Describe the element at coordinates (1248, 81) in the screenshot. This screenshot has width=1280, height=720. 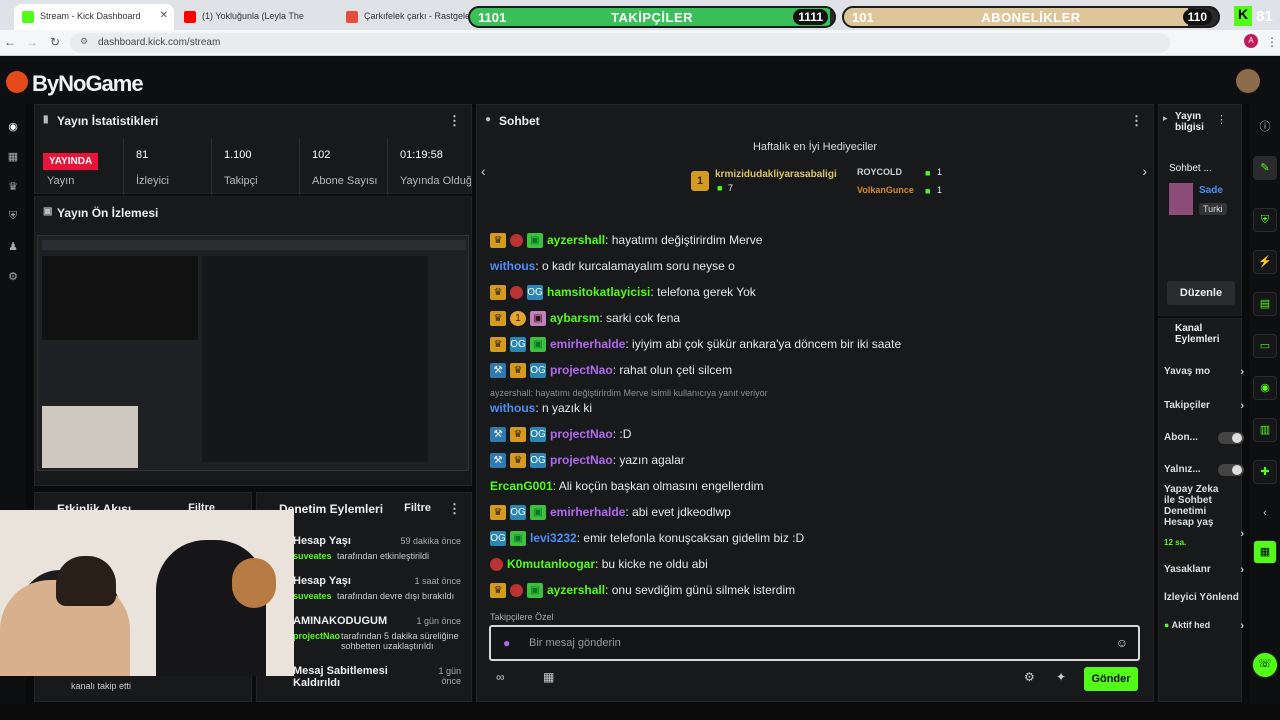
I see `user-avatar` at that location.